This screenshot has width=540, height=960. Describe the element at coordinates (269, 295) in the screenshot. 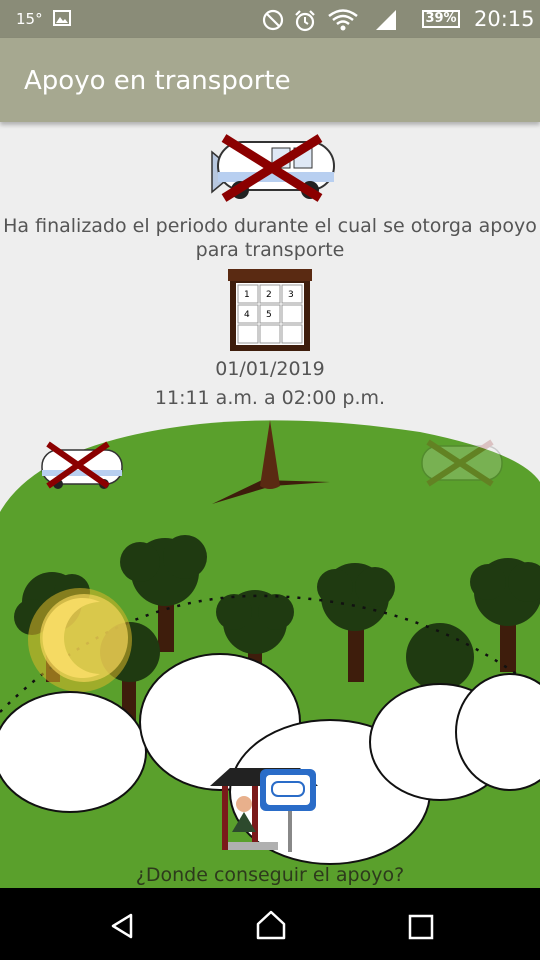

I see `calendar-day: 2` at that location.